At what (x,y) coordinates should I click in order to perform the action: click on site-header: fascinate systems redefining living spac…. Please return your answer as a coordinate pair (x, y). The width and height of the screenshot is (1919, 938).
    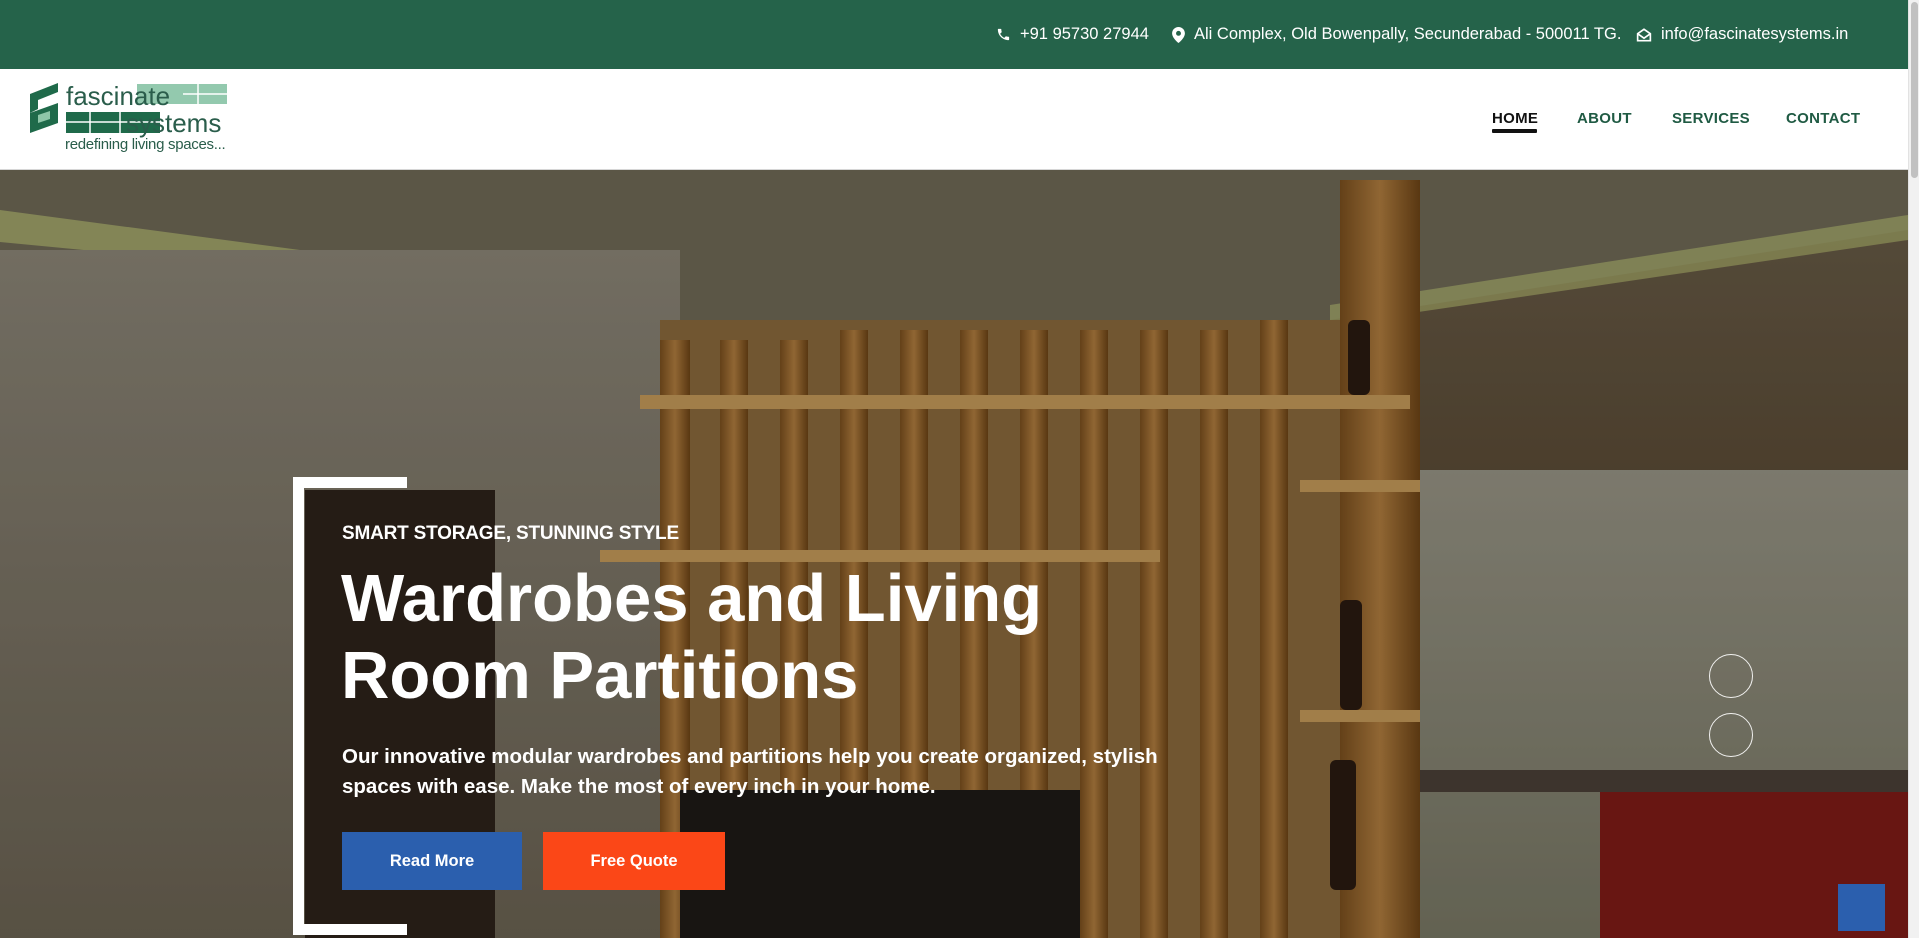
    Looking at the image, I should click on (954, 119).